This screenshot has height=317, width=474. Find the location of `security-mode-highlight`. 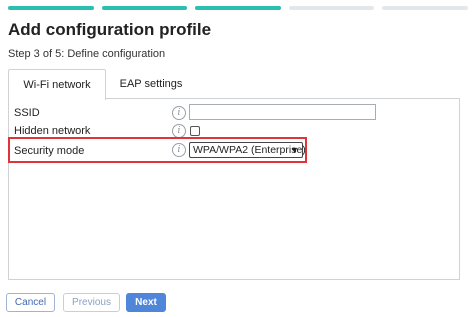

security-mode-highlight is located at coordinates (157, 150).